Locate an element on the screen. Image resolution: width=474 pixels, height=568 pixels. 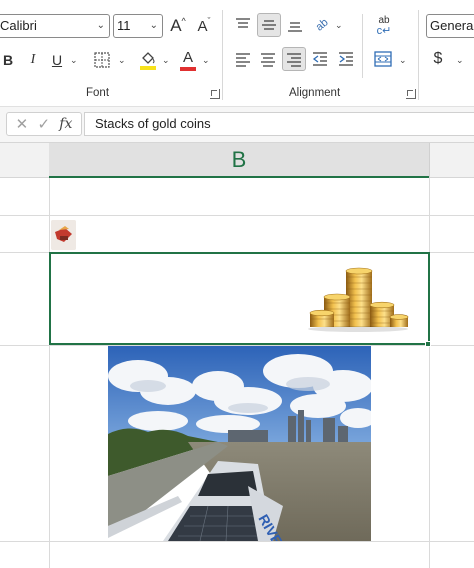
borders-button is located at coordinates (102, 60).